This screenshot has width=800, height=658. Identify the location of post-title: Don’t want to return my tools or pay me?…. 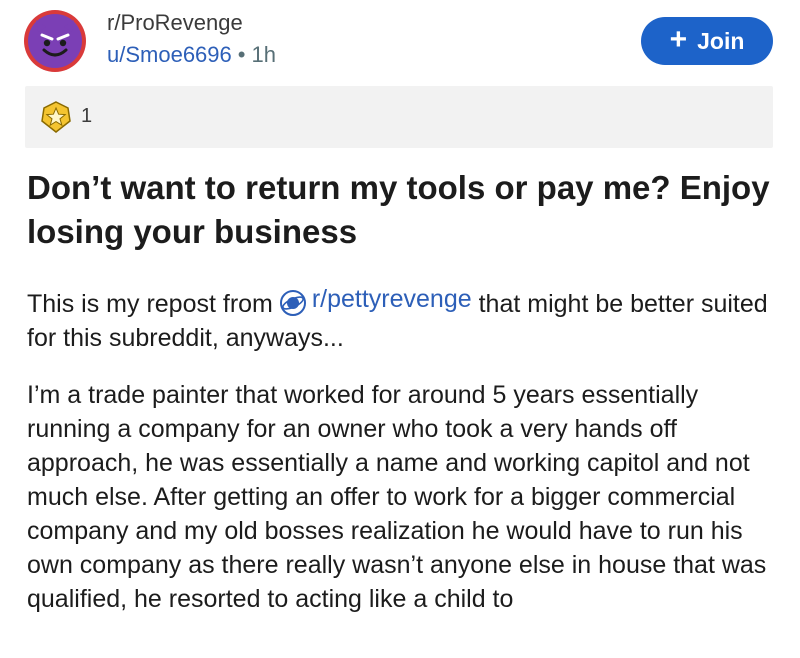
(398, 209).